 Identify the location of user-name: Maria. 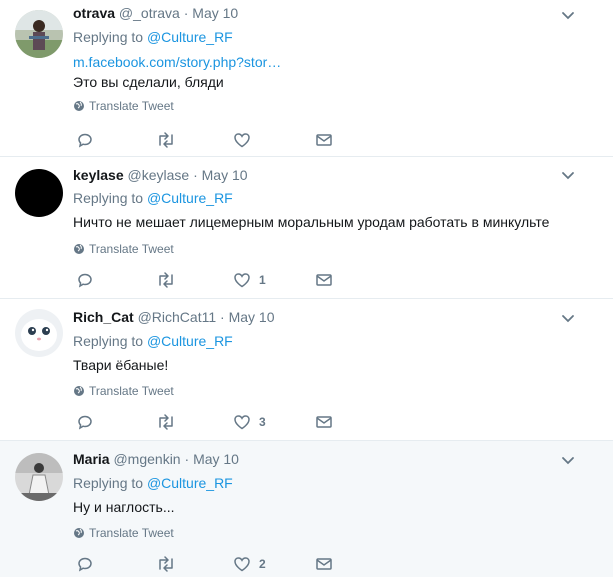
(91, 459).